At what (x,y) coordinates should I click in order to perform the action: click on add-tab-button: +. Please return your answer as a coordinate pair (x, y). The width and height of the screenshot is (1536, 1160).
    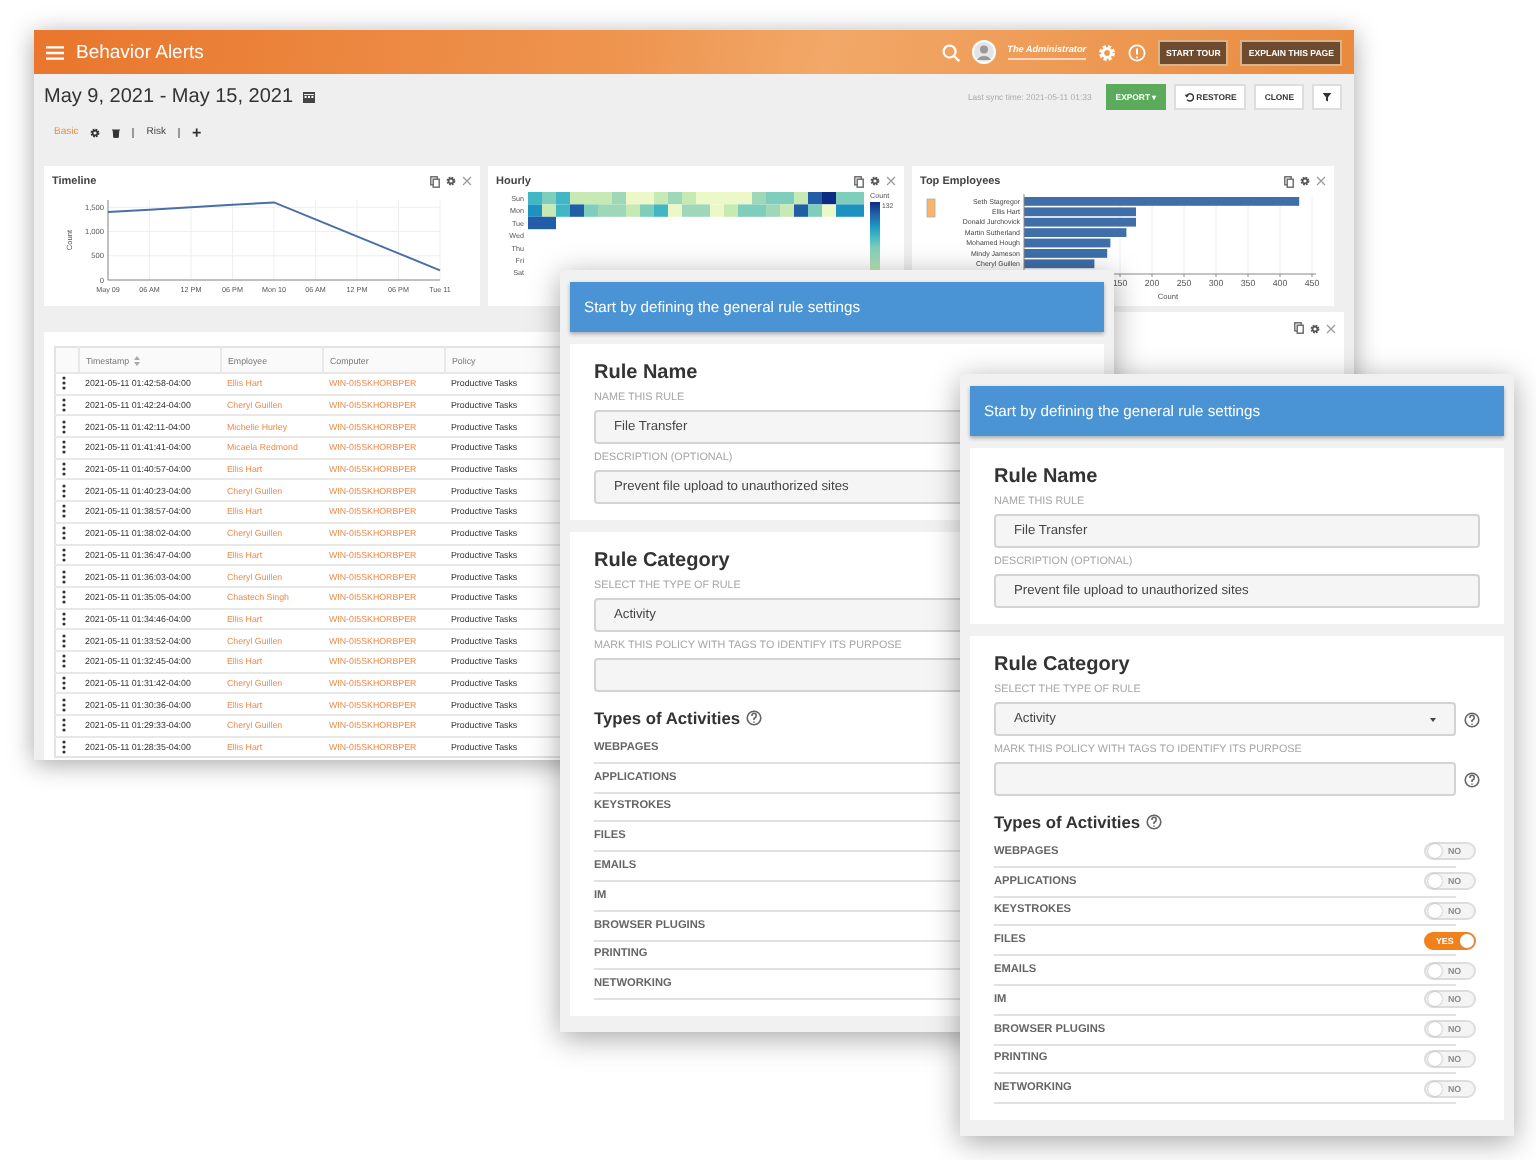
    Looking at the image, I should click on (196, 132).